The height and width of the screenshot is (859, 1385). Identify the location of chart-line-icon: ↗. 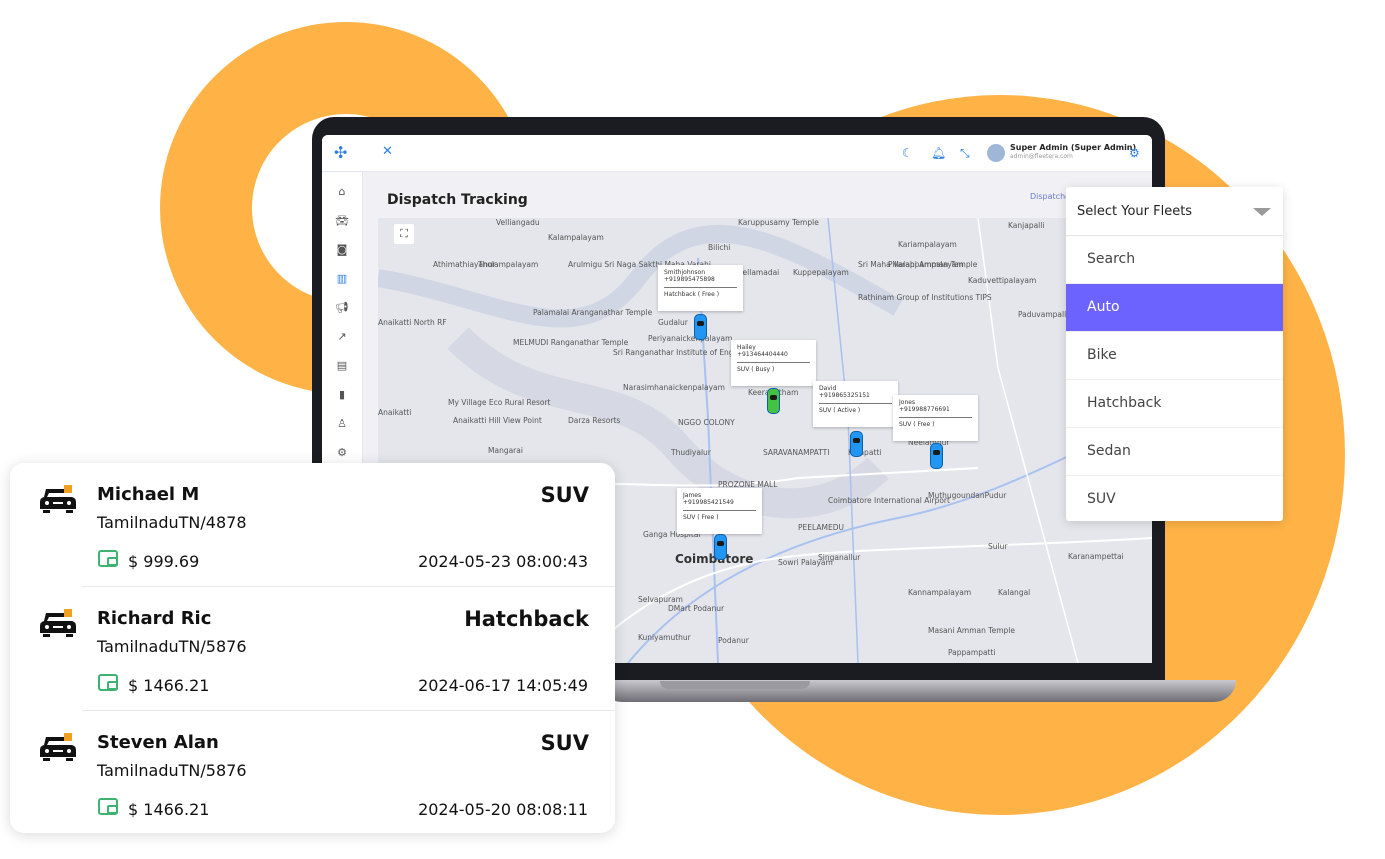
(342, 337).